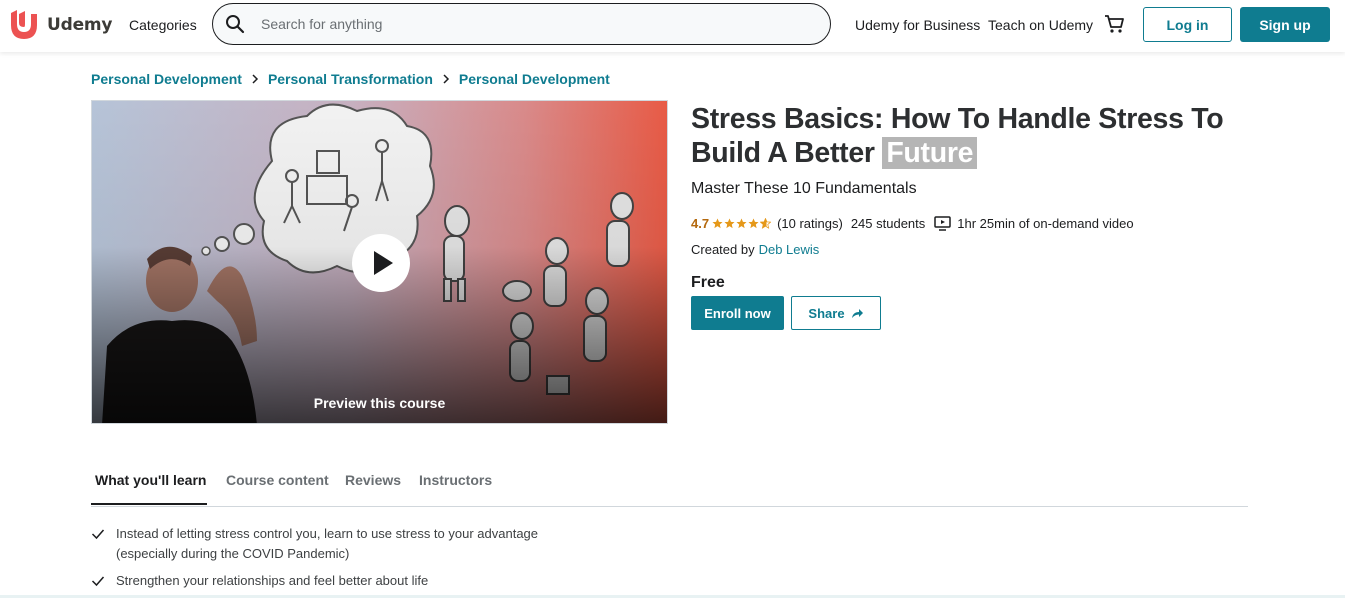 The width and height of the screenshot is (1345, 598). Describe the element at coordinates (150, 480) in the screenshot. I see `tab-what-youll-learn: What you'll learn` at that location.